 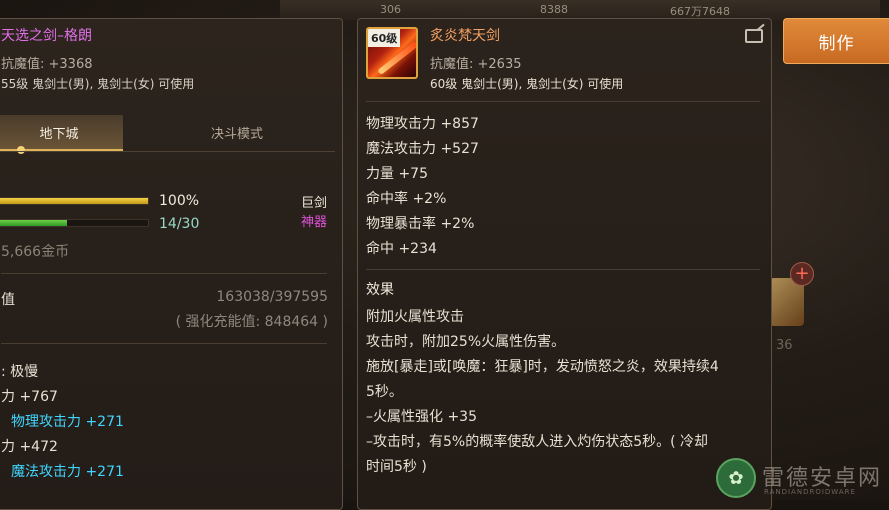 I want to click on magic-attack: 力 +472, so click(x=29, y=447).